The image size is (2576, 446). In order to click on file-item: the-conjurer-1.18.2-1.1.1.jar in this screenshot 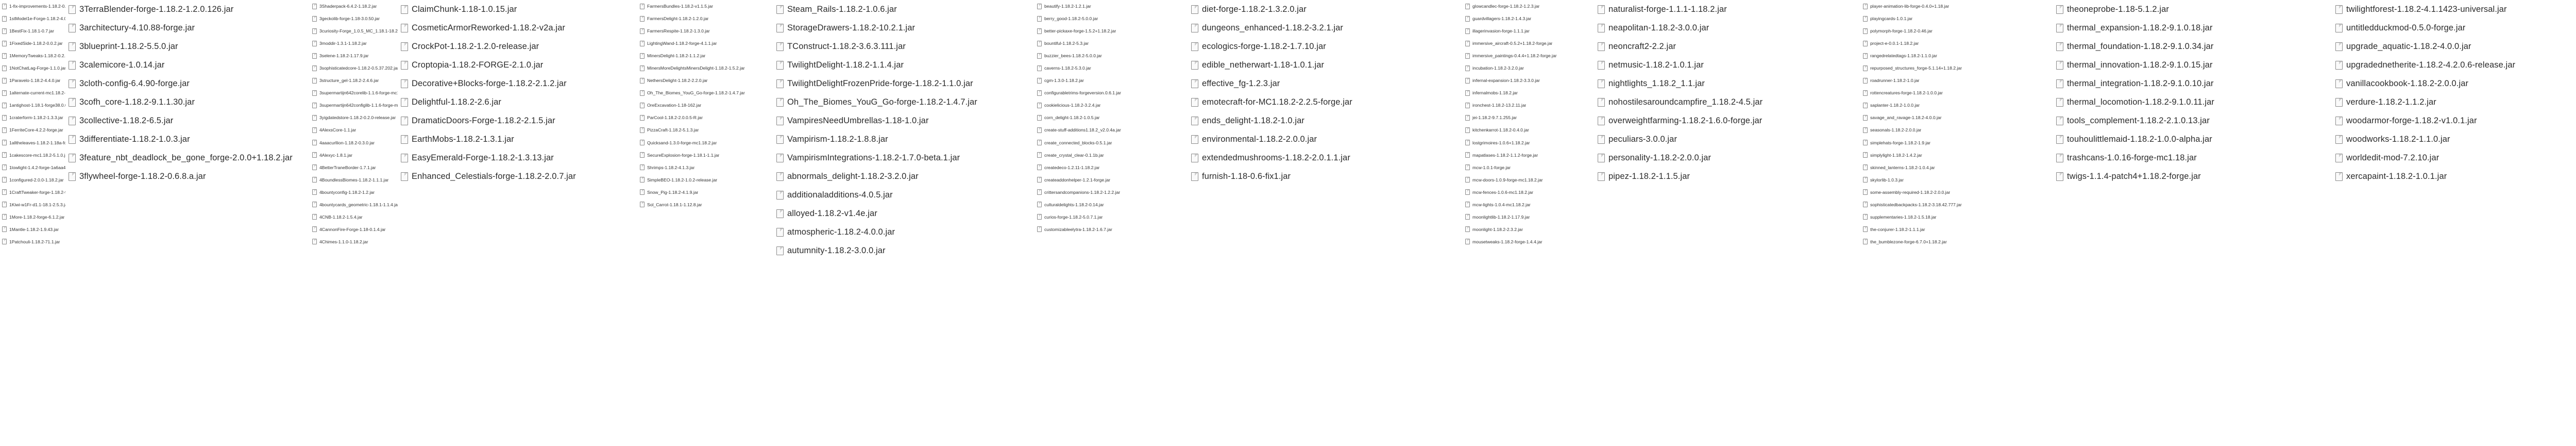, I will do `click(1948, 229)`.